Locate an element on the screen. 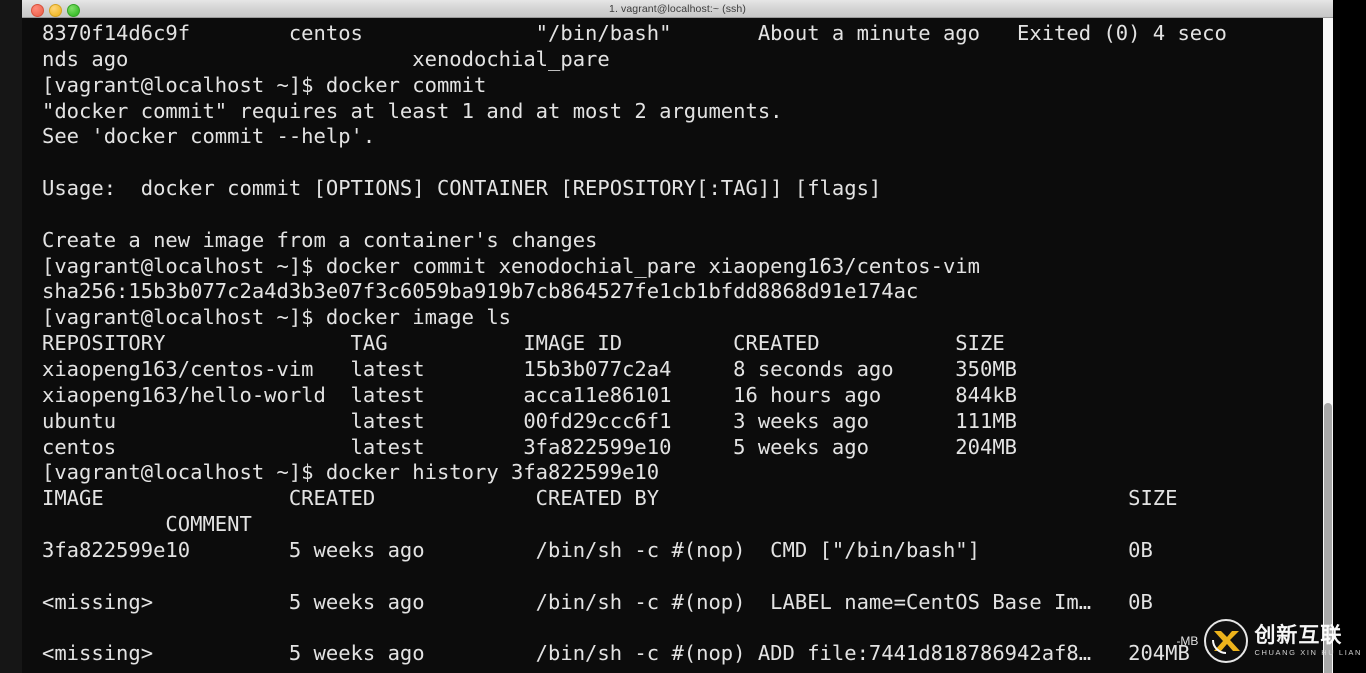 The width and height of the screenshot is (1366, 673). window-title: 1. vagrant@localhost:~ (ssh) is located at coordinates (677, 9).